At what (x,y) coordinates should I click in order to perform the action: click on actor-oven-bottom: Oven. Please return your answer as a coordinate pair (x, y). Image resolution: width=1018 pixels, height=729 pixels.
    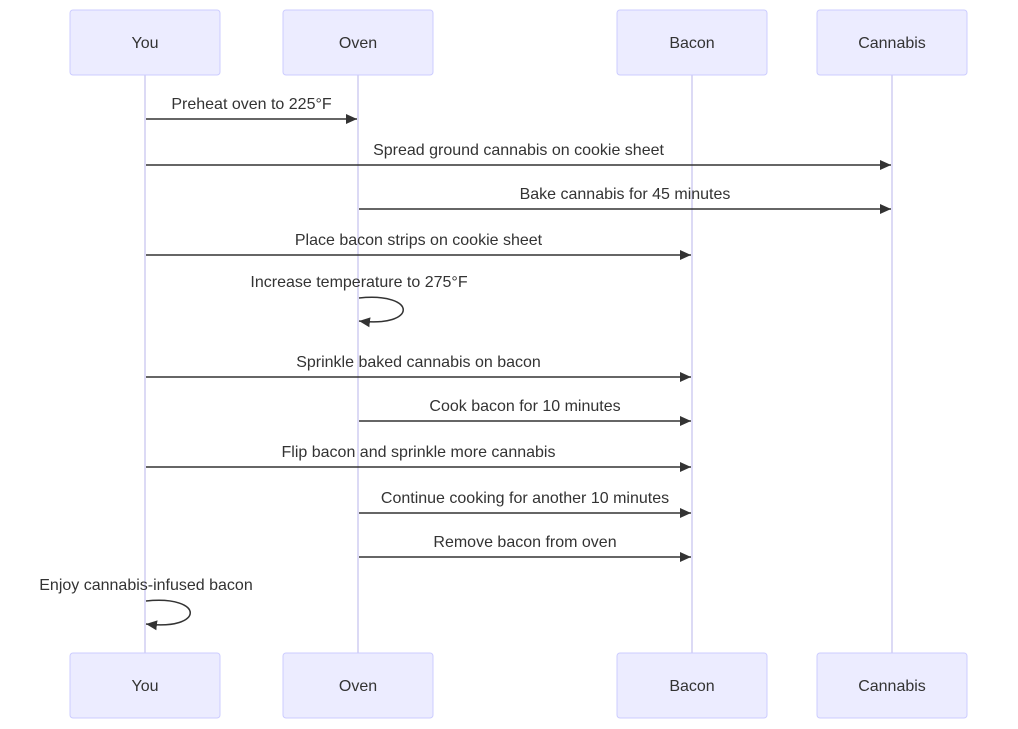
    Looking at the image, I should click on (358, 685).